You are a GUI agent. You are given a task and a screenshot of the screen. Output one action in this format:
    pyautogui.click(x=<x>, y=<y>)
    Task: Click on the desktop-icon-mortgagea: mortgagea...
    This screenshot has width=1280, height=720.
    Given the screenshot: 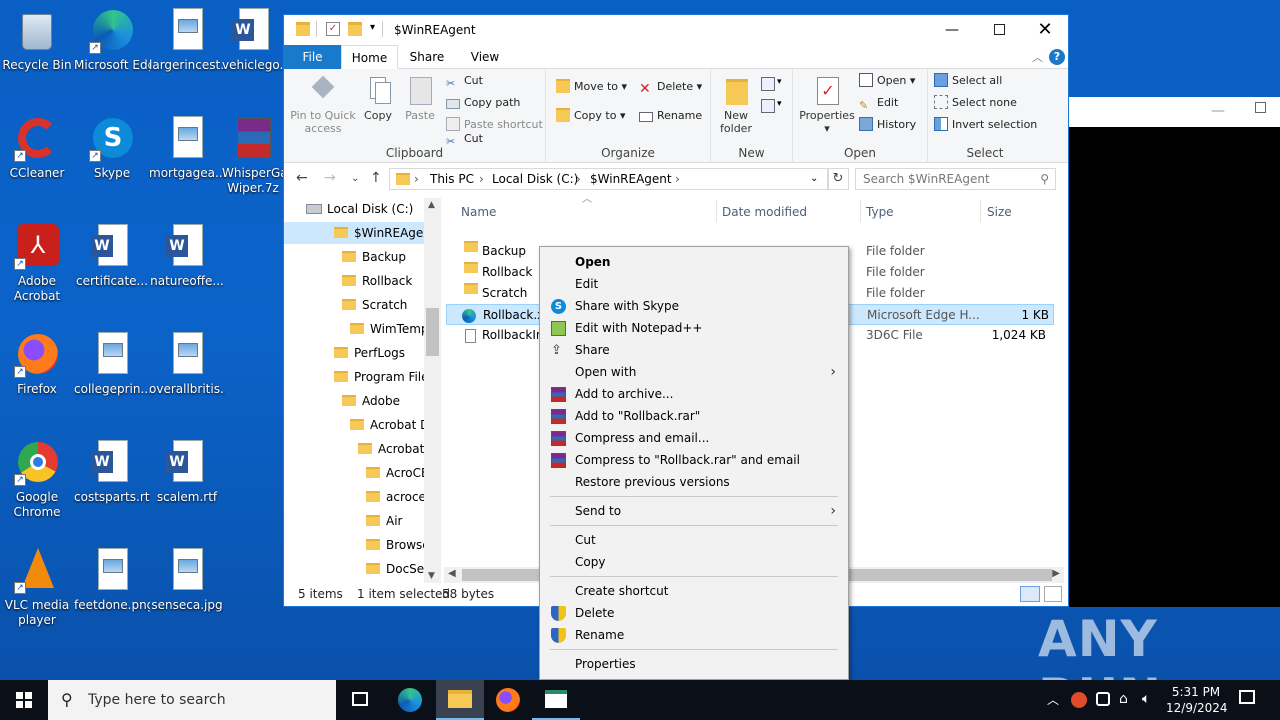 What is the action you would take?
    pyautogui.click(x=187, y=148)
    